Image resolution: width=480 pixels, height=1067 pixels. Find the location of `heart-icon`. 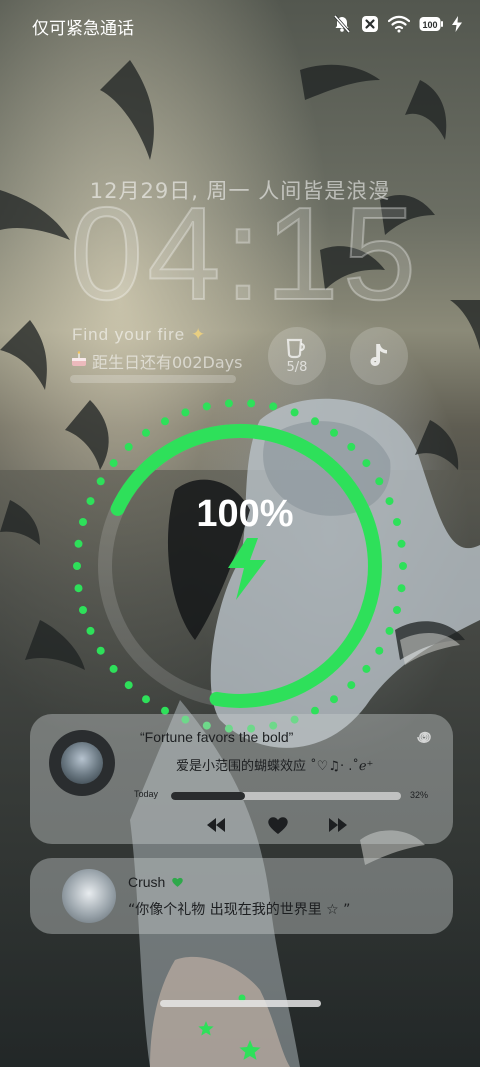

heart-icon is located at coordinates (278, 825).